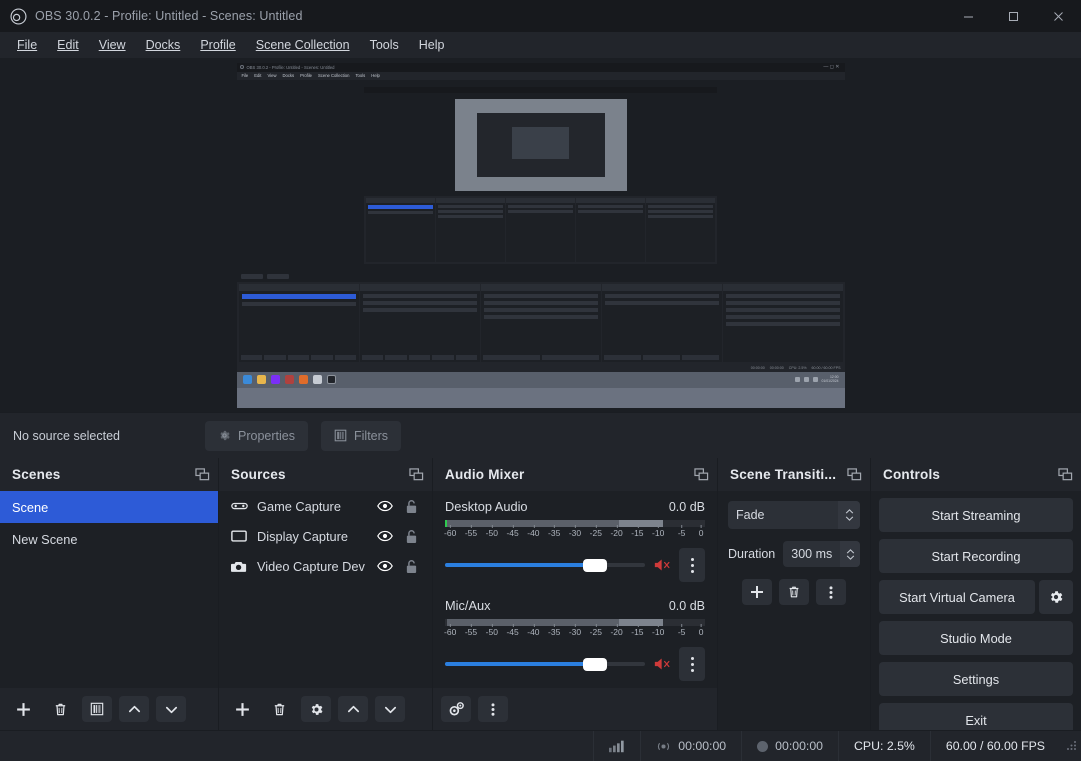 The height and width of the screenshot is (761, 1081). I want to click on start-recording-button: Start Recording, so click(976, 556).